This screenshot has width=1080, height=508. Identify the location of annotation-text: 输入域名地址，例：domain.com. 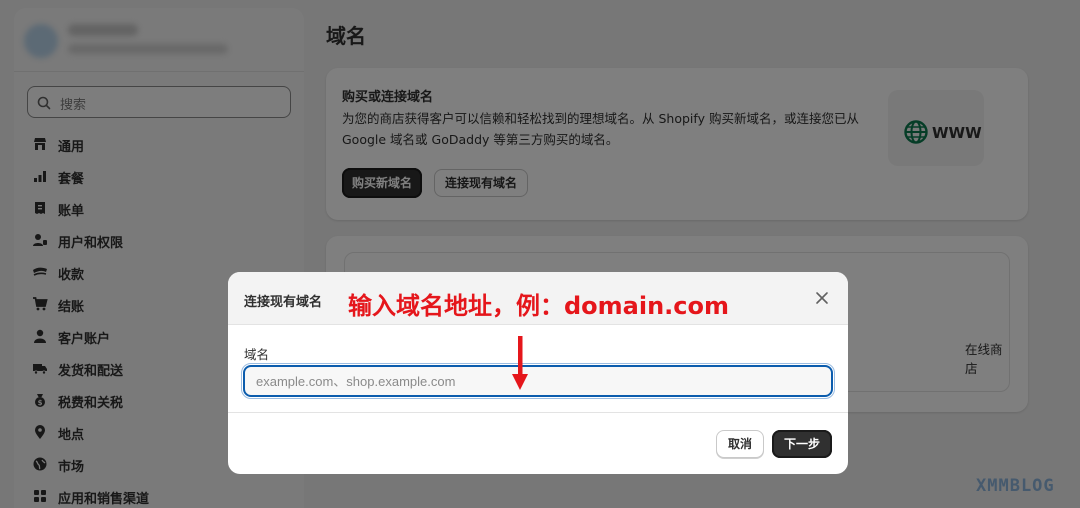
(539, 306).